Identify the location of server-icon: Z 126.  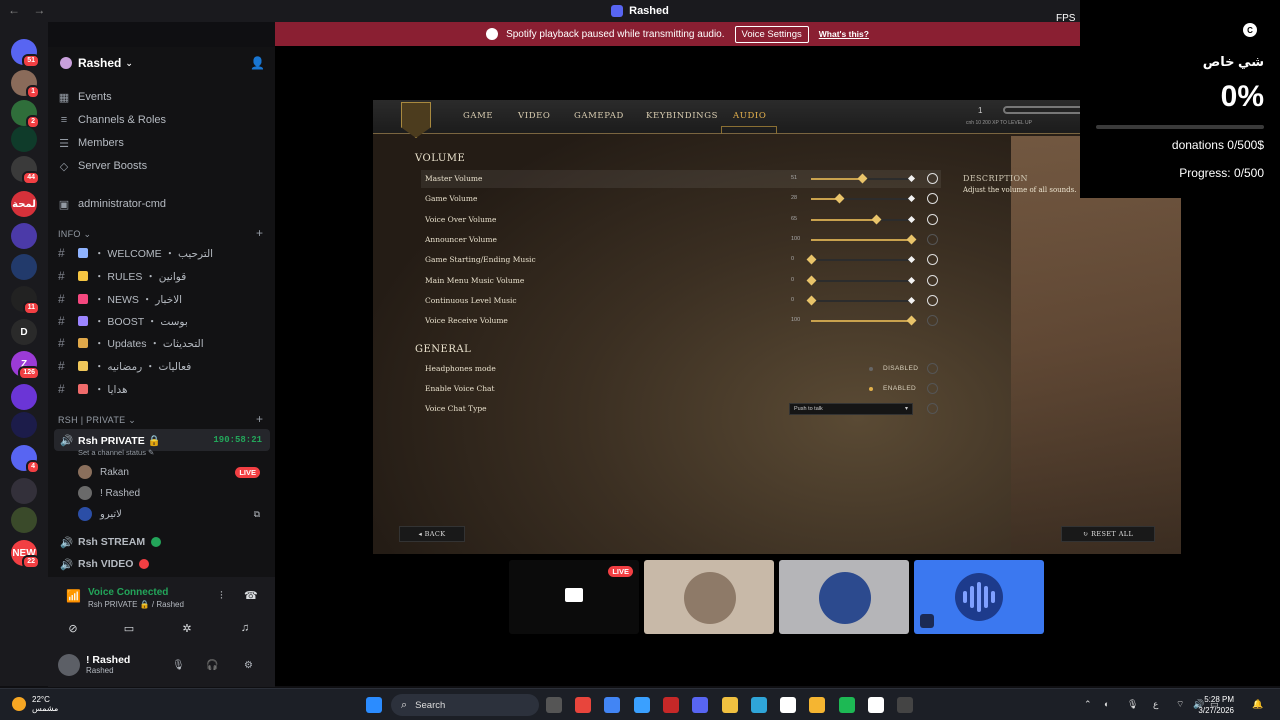
(25, 365).